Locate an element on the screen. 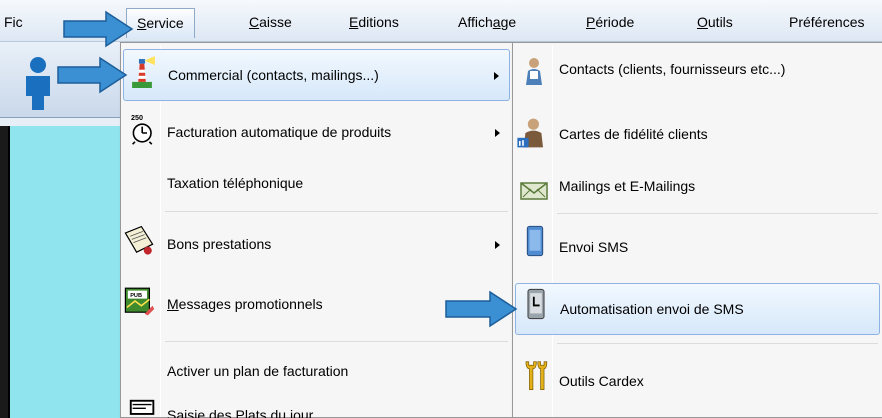  pointer-arrow-commercial-icon is located at coordinates (92, 75).